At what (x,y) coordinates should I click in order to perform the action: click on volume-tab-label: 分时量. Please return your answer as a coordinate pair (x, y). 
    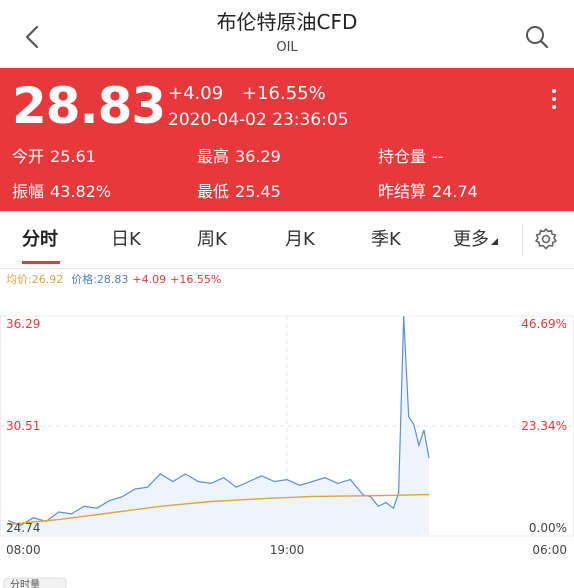
    Looking at the image, I should click on (25, 583).